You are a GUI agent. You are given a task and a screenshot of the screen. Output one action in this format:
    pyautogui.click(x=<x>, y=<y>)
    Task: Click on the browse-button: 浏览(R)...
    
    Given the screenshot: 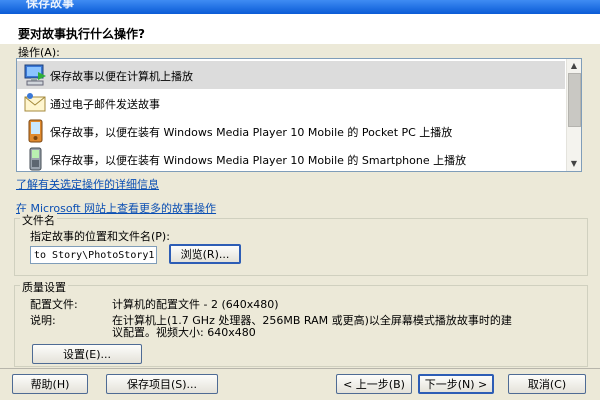 What is the action you would take?
    pyautogui.click(x=205, y=254)
    